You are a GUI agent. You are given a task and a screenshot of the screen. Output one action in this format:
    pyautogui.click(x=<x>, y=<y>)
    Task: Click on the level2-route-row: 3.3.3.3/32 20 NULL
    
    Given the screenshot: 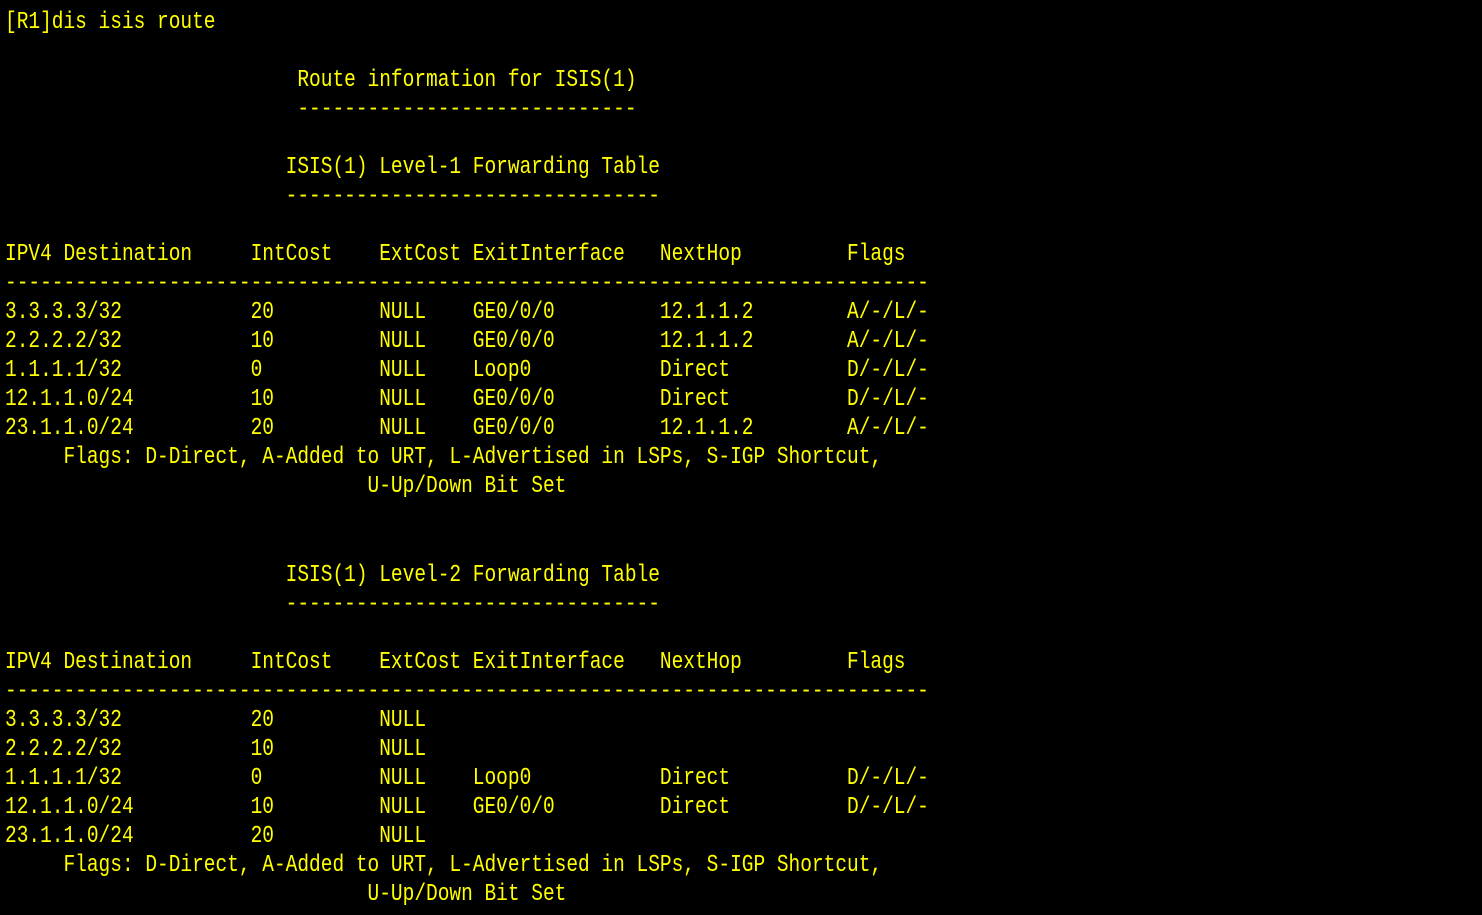 What is the action you would take?
    pyautogui.click(x=216, y=720)
    